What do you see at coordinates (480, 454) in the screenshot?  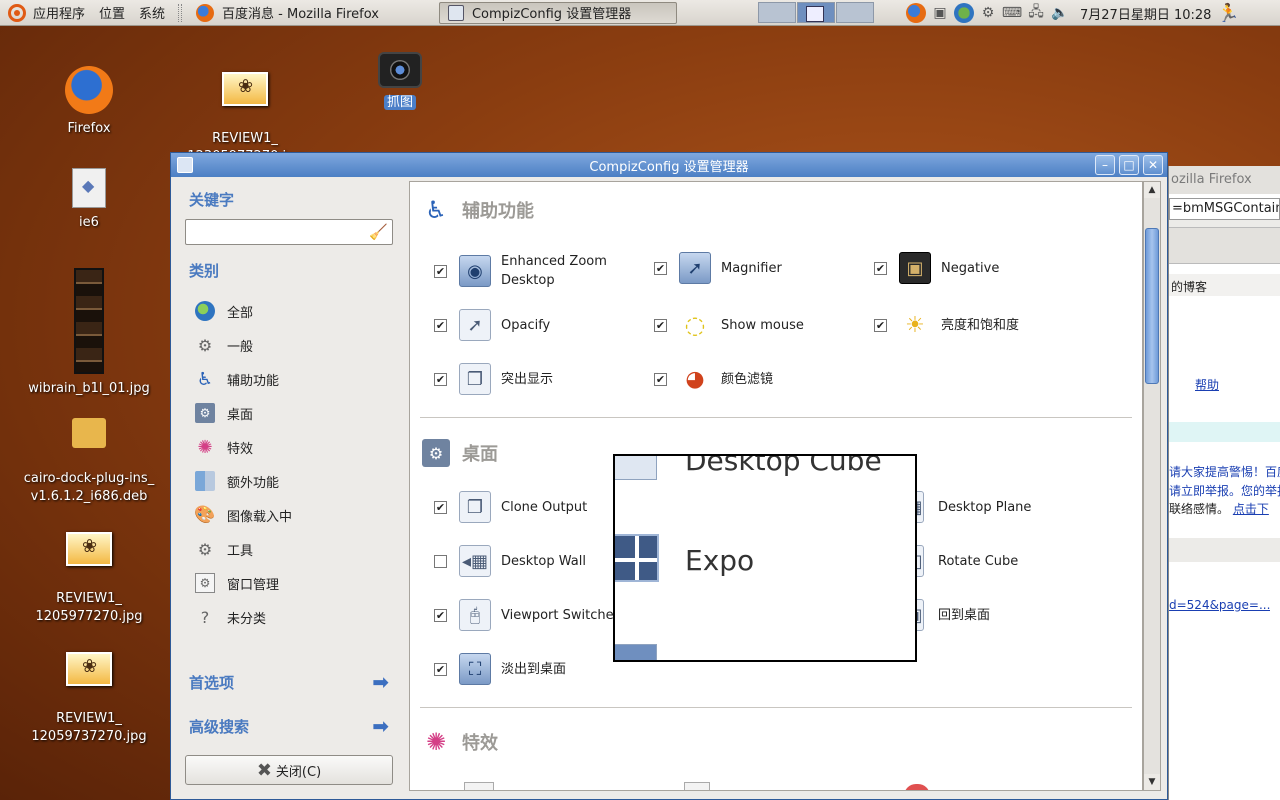 I see `group-title: 桌面` at bounding box center [480, 454].